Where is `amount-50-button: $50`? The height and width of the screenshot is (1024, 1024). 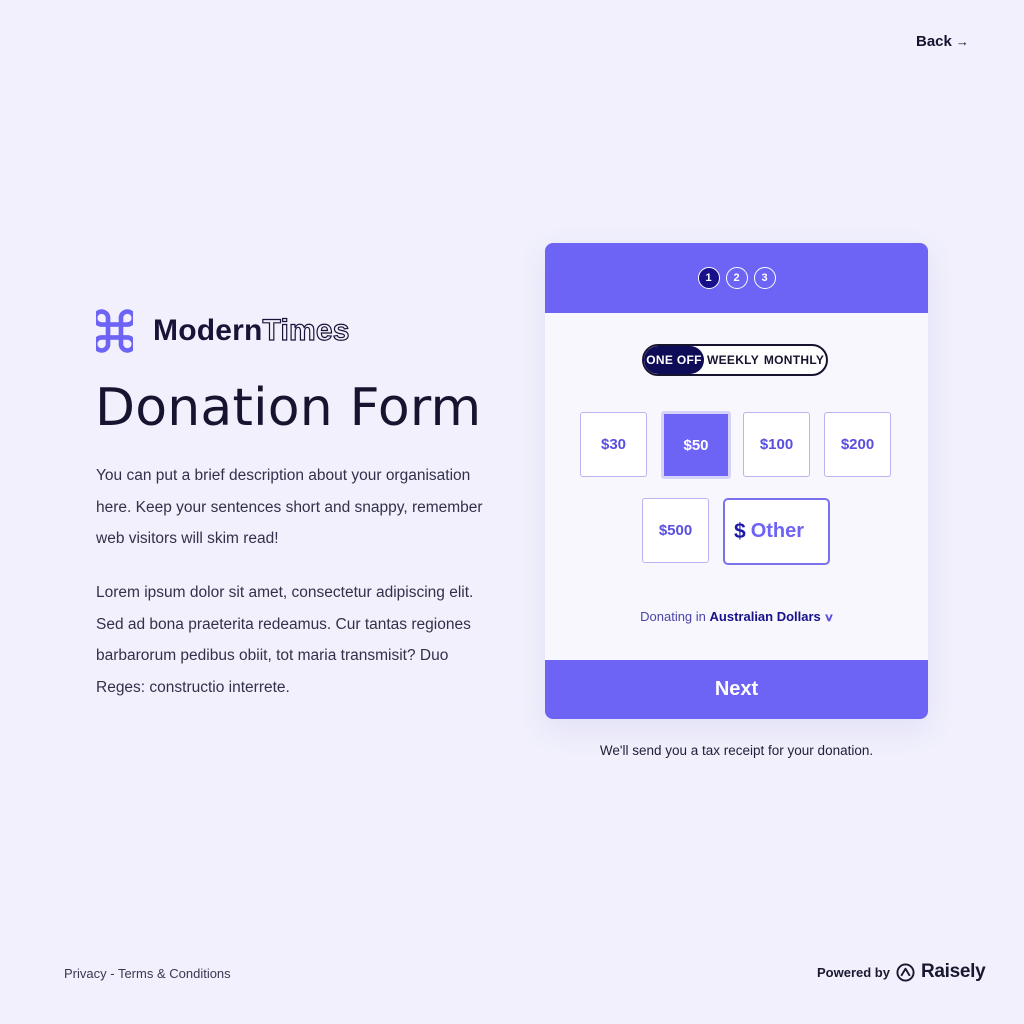
amount-50-button: $50 is located at coordinates (696, 445).